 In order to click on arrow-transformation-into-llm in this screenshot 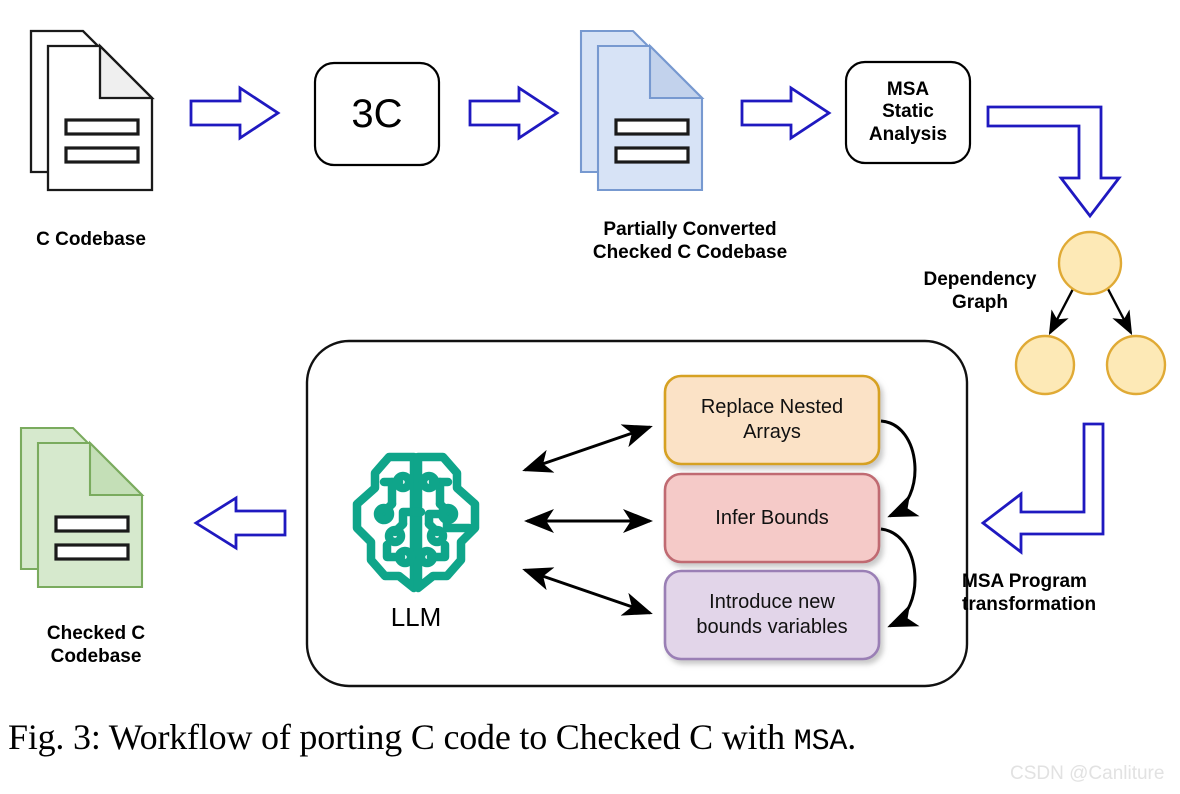, I will do `click(1042, 488)`.